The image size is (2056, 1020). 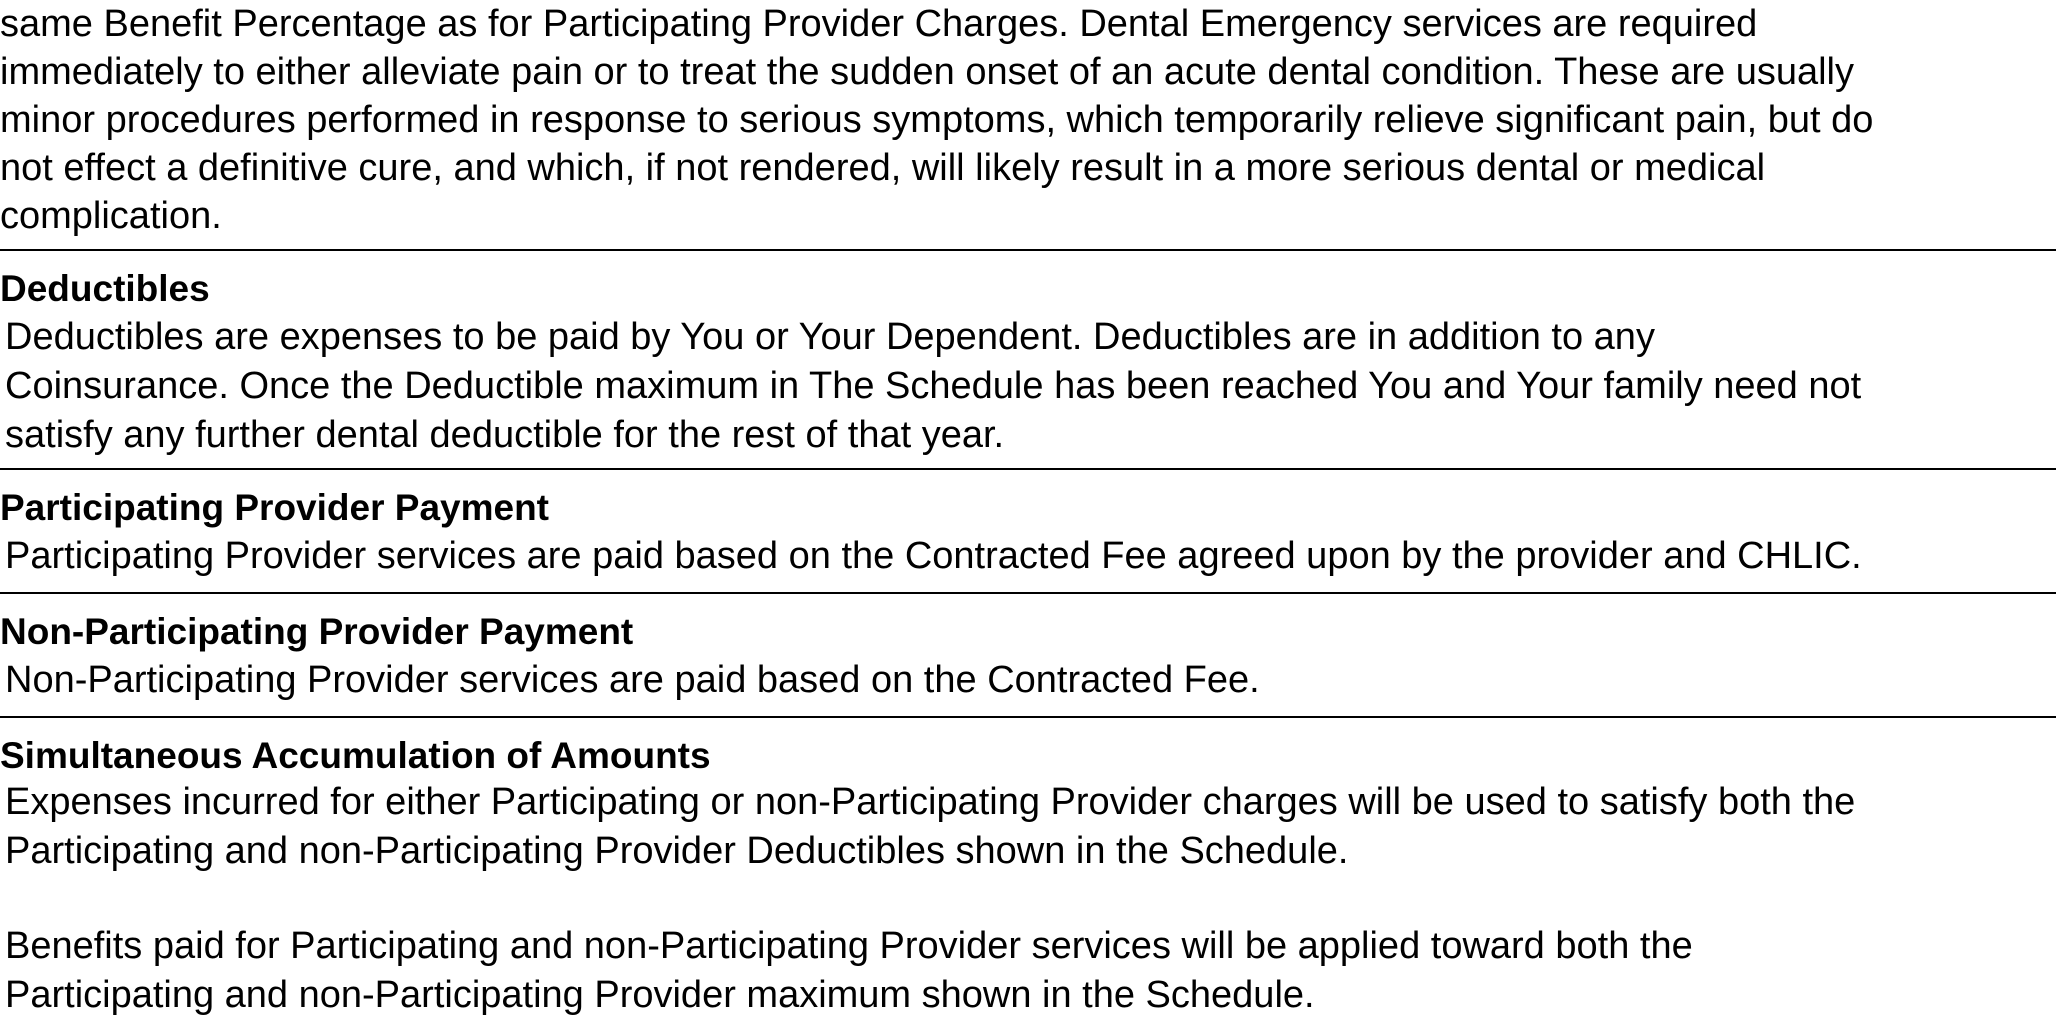 What do you see at coordinates (355, 755) in the screenshot?
I see `simultaneous-accumulation-heading: Simultaneous Accumulation of Amounts` at bounding box center [355, 755].